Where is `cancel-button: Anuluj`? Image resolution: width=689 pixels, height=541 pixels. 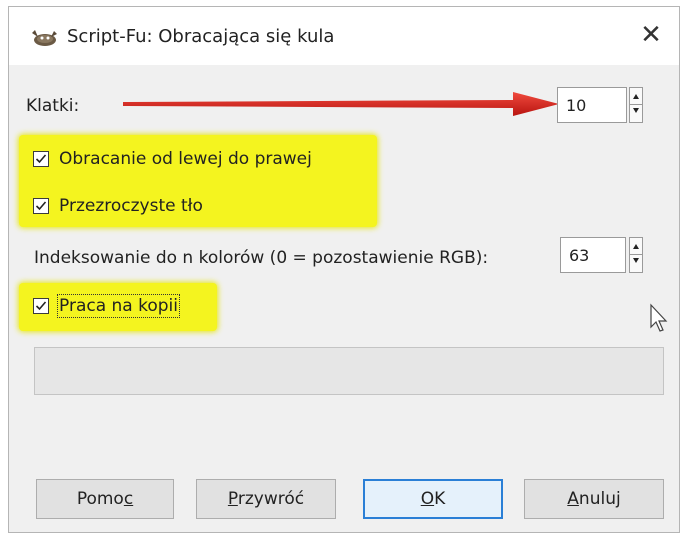
cancel-button: Anuluj is located at coordinates (594, 499).